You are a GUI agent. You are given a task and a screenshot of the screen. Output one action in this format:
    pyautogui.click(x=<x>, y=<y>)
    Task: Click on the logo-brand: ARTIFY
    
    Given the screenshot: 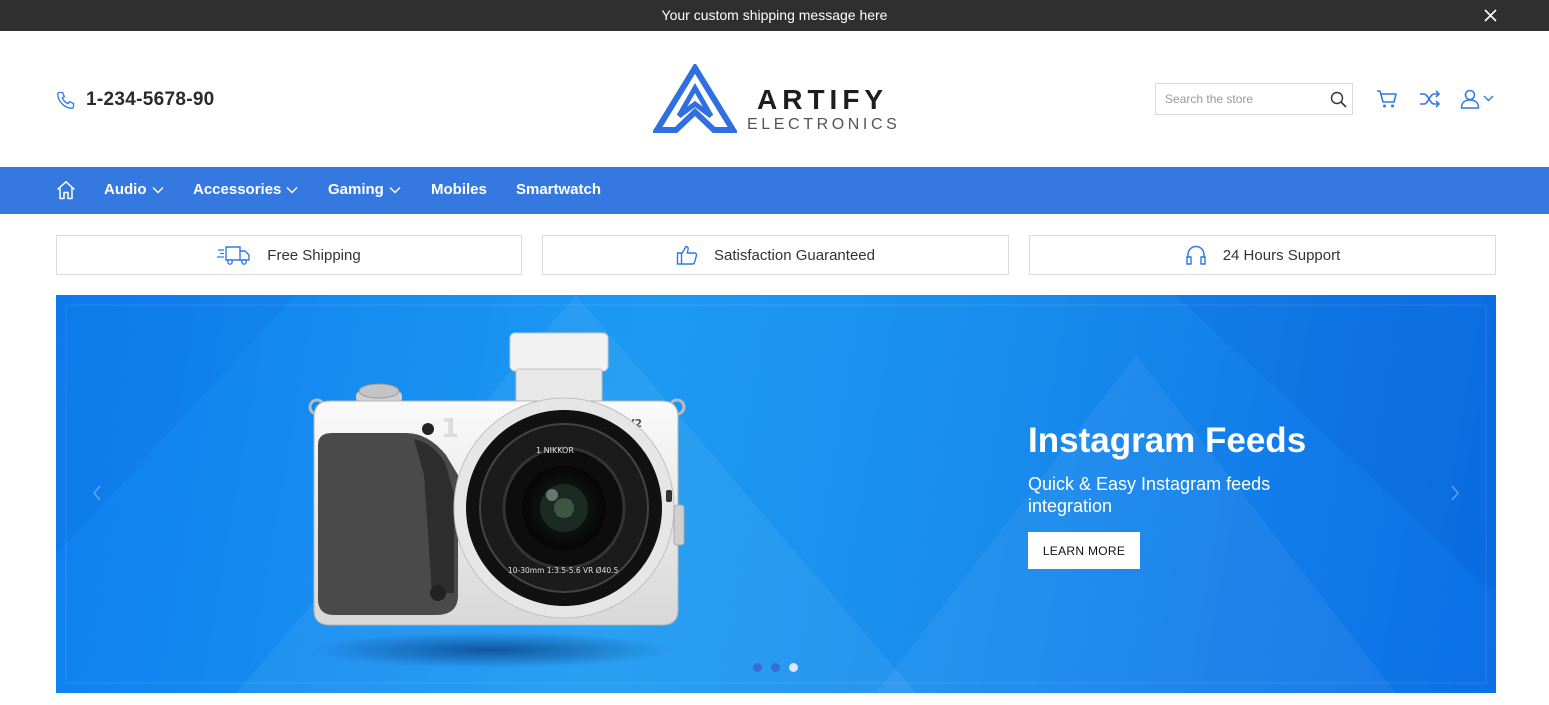 What is the action you would take?
    pyautogui.click(x=823, y=99)
    